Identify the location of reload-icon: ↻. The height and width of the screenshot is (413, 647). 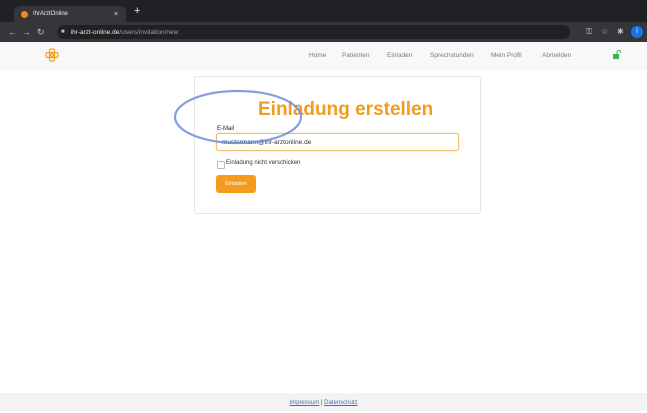
(41, 32).